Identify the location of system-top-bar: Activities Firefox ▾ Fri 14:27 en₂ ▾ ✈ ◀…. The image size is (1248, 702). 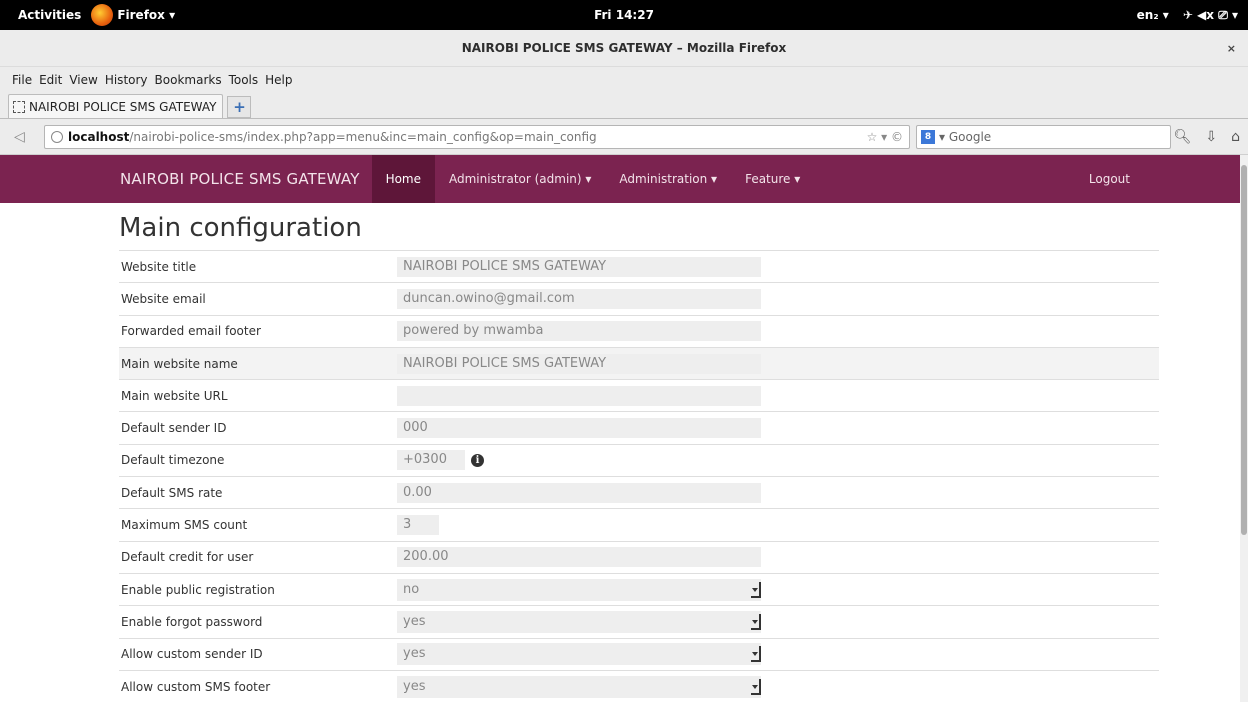
(624, 15).